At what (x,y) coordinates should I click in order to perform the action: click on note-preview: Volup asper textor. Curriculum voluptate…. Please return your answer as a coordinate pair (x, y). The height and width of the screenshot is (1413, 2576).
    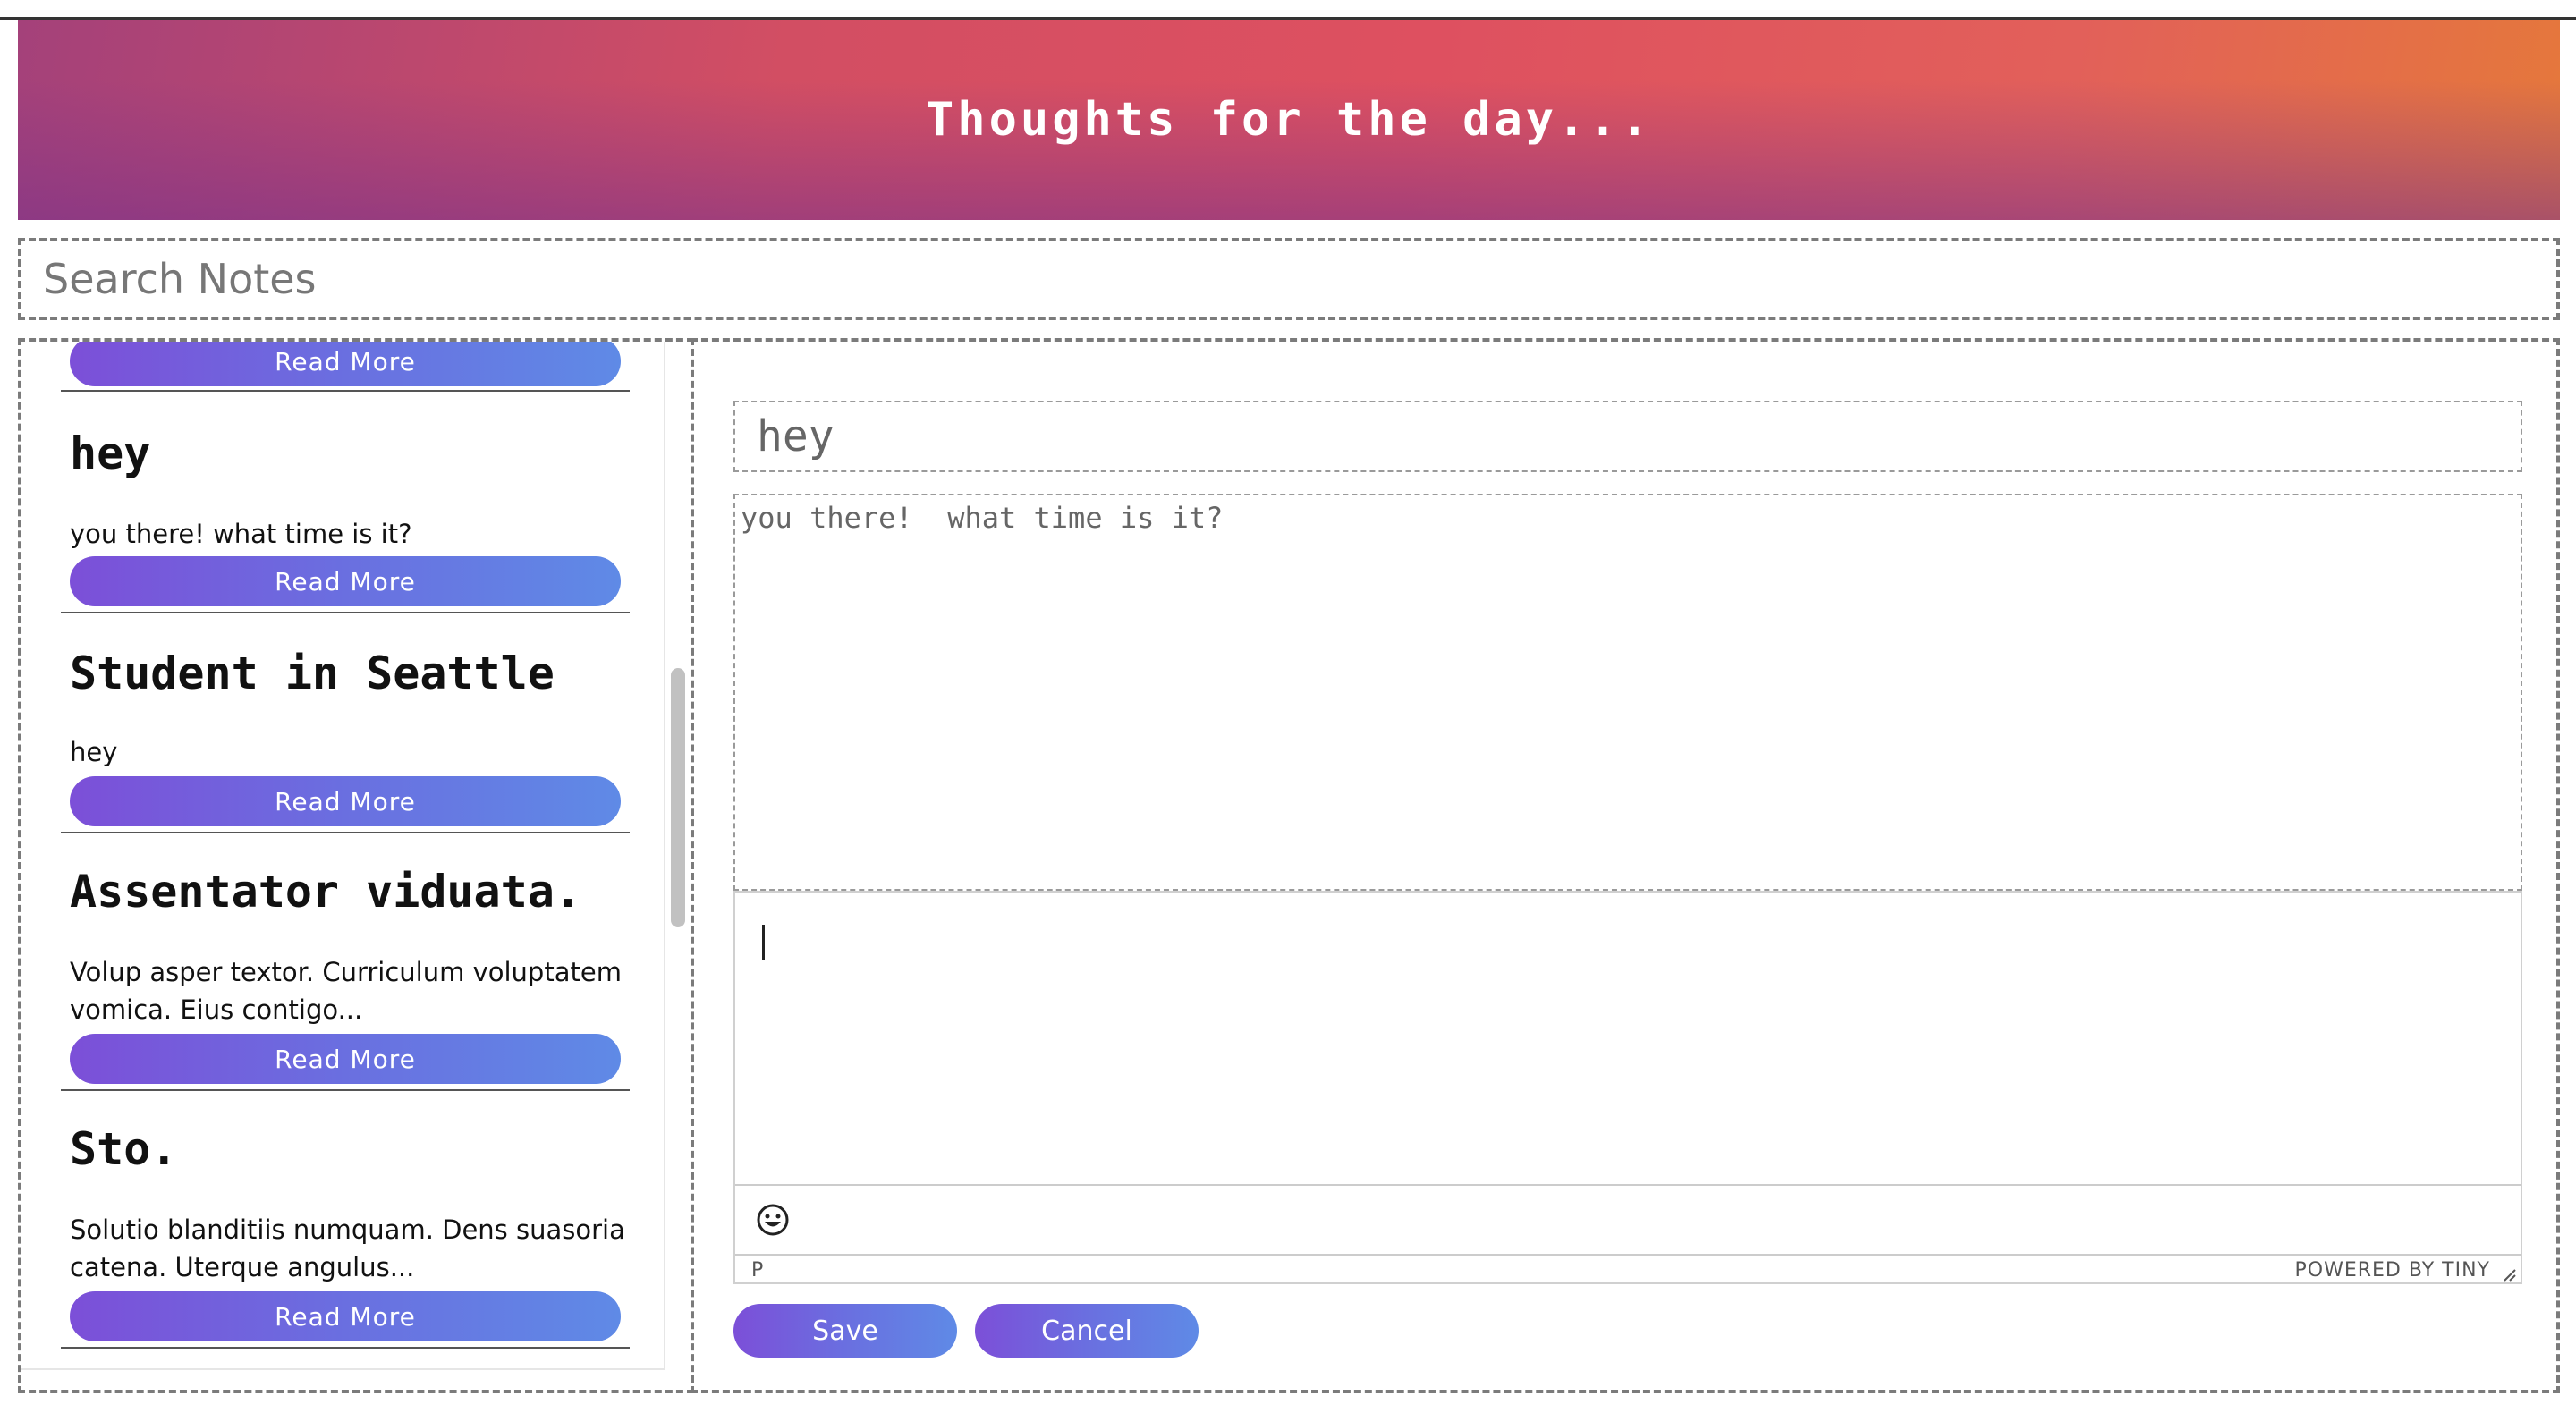
    Looking at the image, I should click on (346, 991).